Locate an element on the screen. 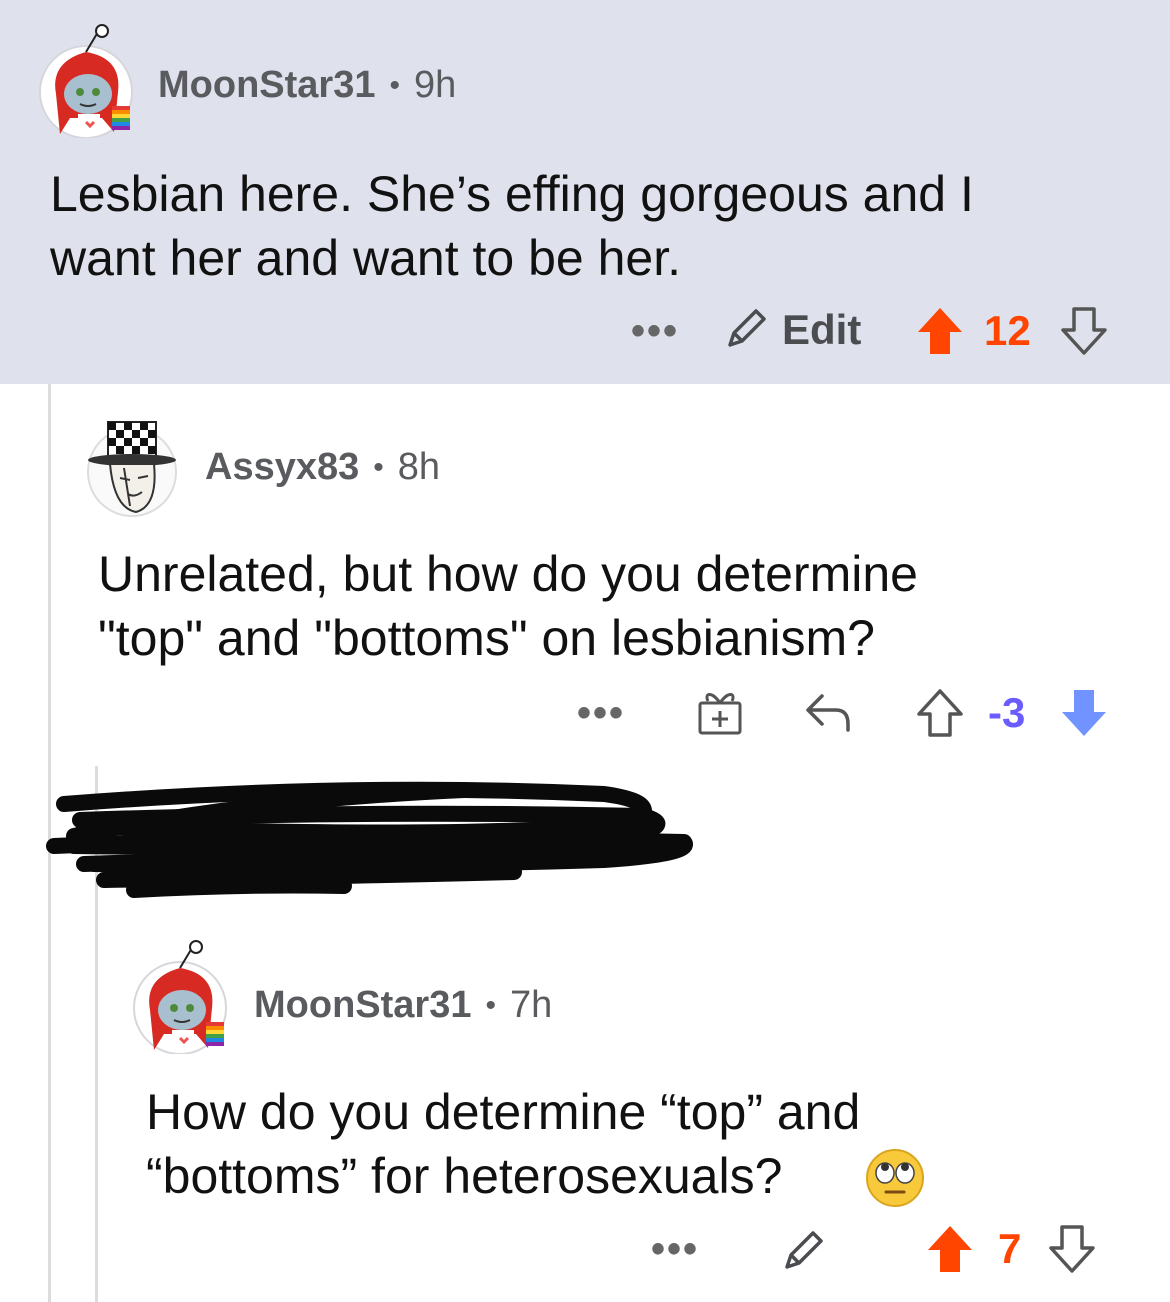  edit-button is located at coordinates (804, 1250).